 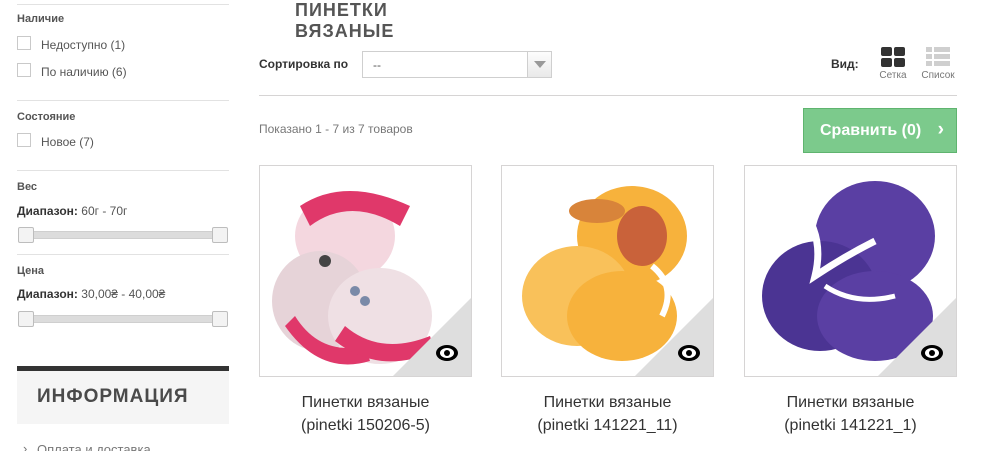 What do you see at coordinates (845, 64) in the screenshot?
I see `view-label: Вид:` at bounding box center [845, 64].